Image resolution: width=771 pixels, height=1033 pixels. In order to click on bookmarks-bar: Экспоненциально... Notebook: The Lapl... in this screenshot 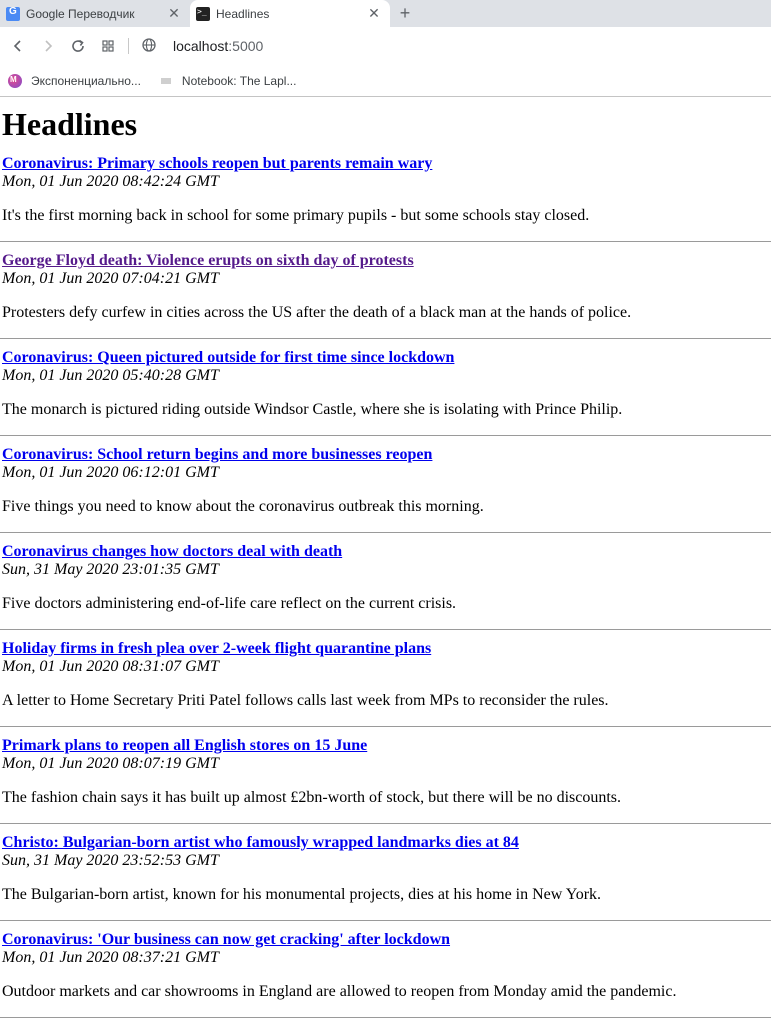, I will do `click(385, 81)`.